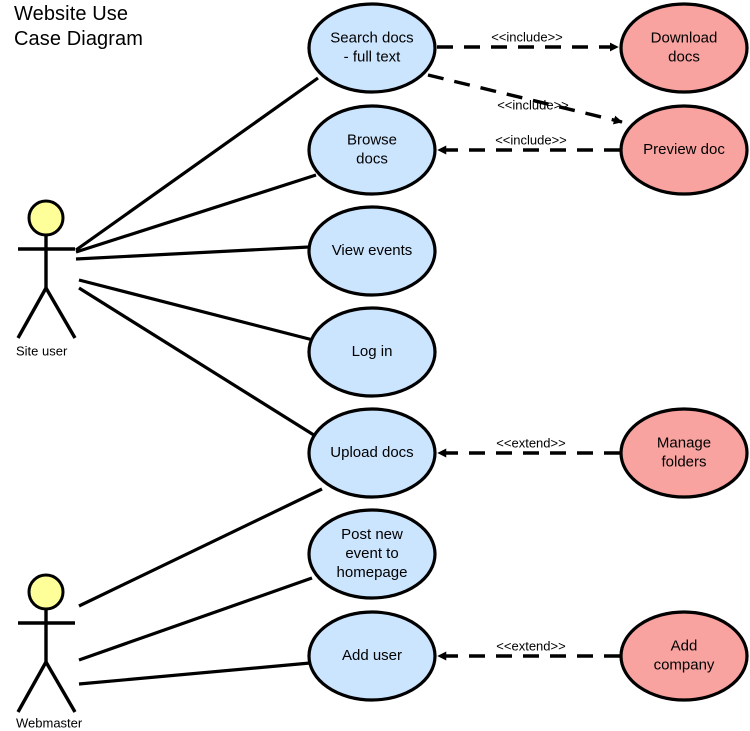 This screenshot has height=731, width=750. I want to click on use-case-browse-docs: Browse docs, so click(372, 150).